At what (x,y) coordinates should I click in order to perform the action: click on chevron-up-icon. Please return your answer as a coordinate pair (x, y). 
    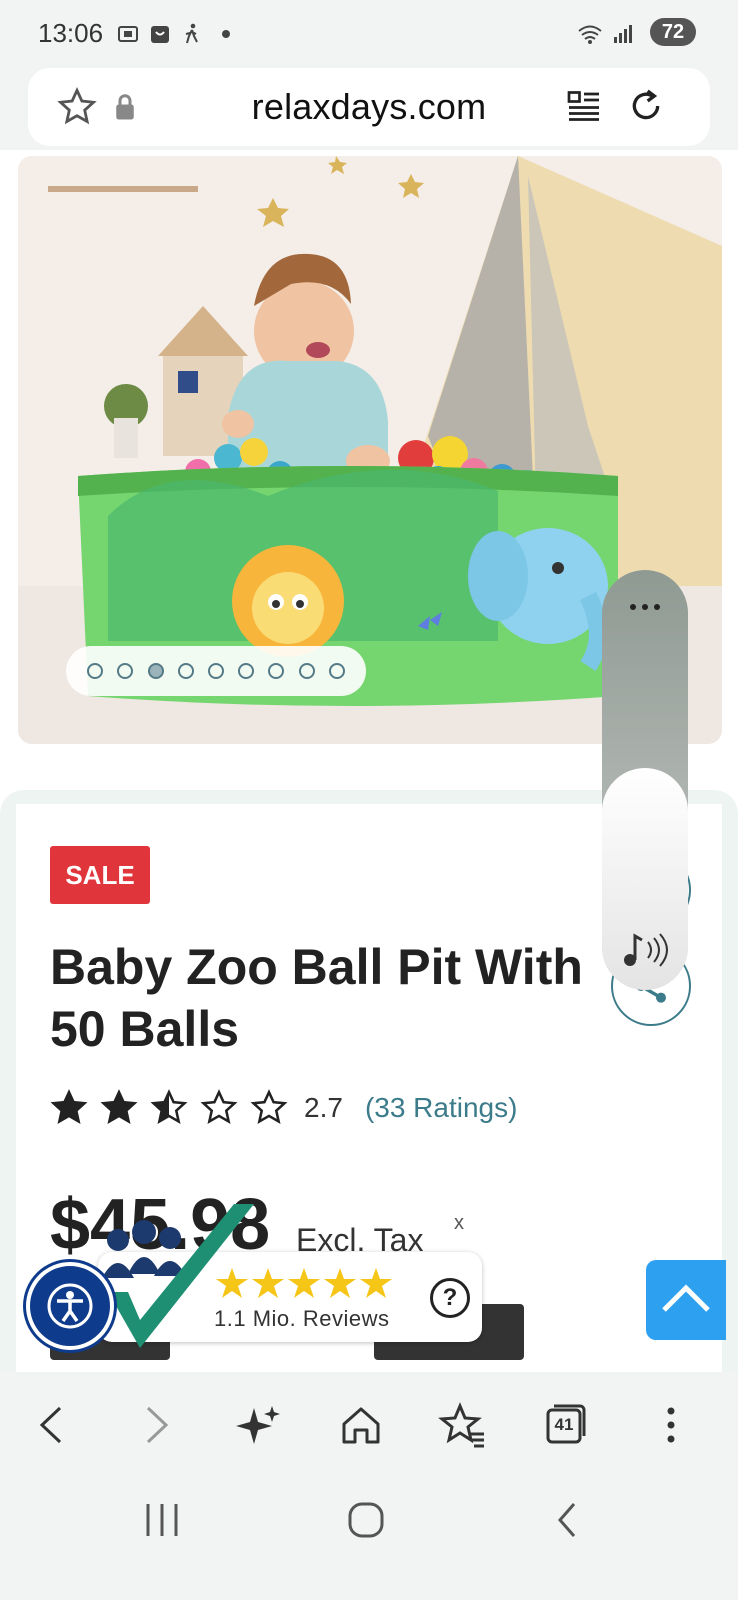
    Looking at the image, I should click on (686, 1298).